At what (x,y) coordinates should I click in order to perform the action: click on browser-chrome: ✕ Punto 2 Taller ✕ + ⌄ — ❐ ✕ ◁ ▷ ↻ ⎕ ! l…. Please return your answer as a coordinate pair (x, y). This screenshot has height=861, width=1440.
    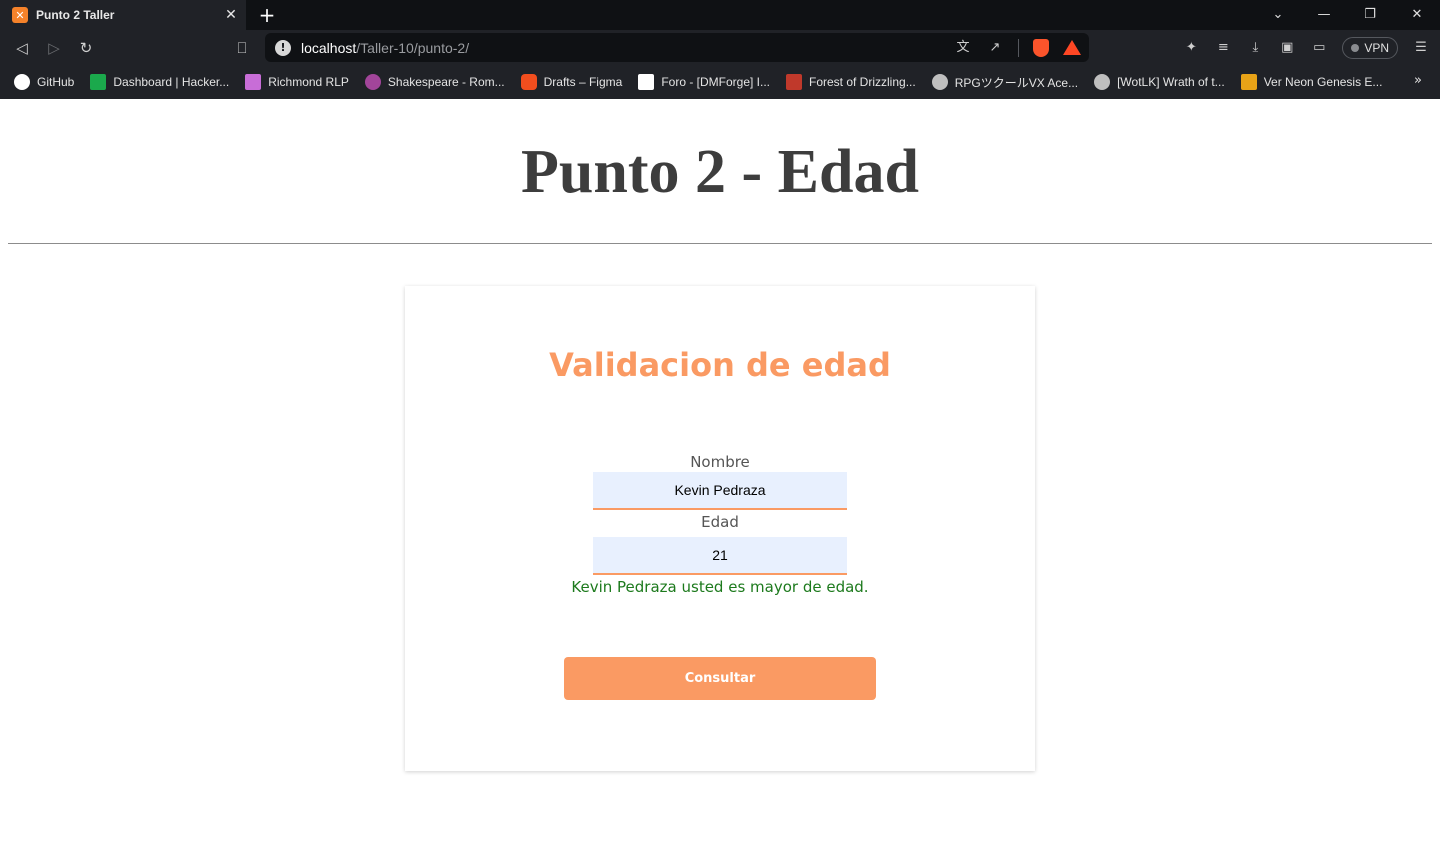
    Looking at the image, I should click on (720, 49).